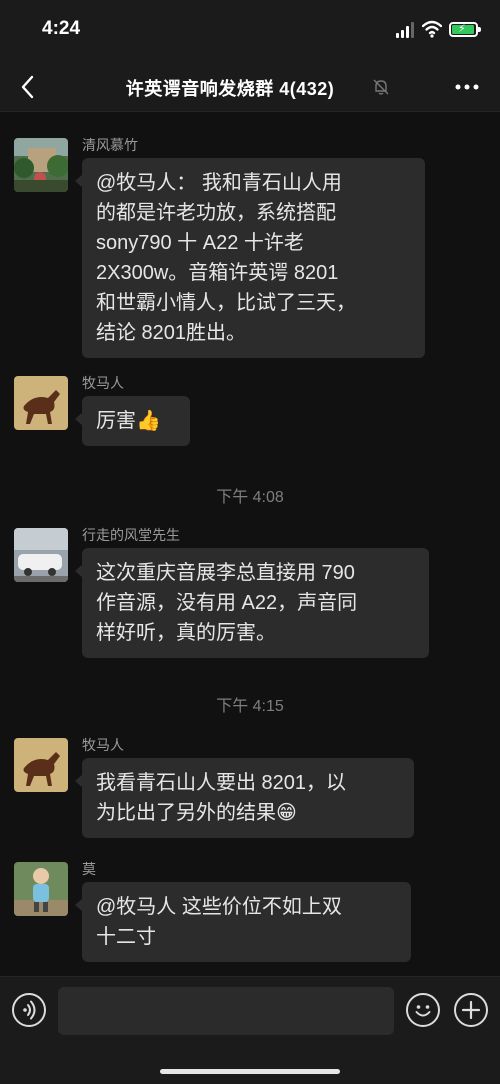 Image resolution: width=500 pixels, height=1084 pixels. I want to click on sender-name: 清风慕竹, so click(110, 145).